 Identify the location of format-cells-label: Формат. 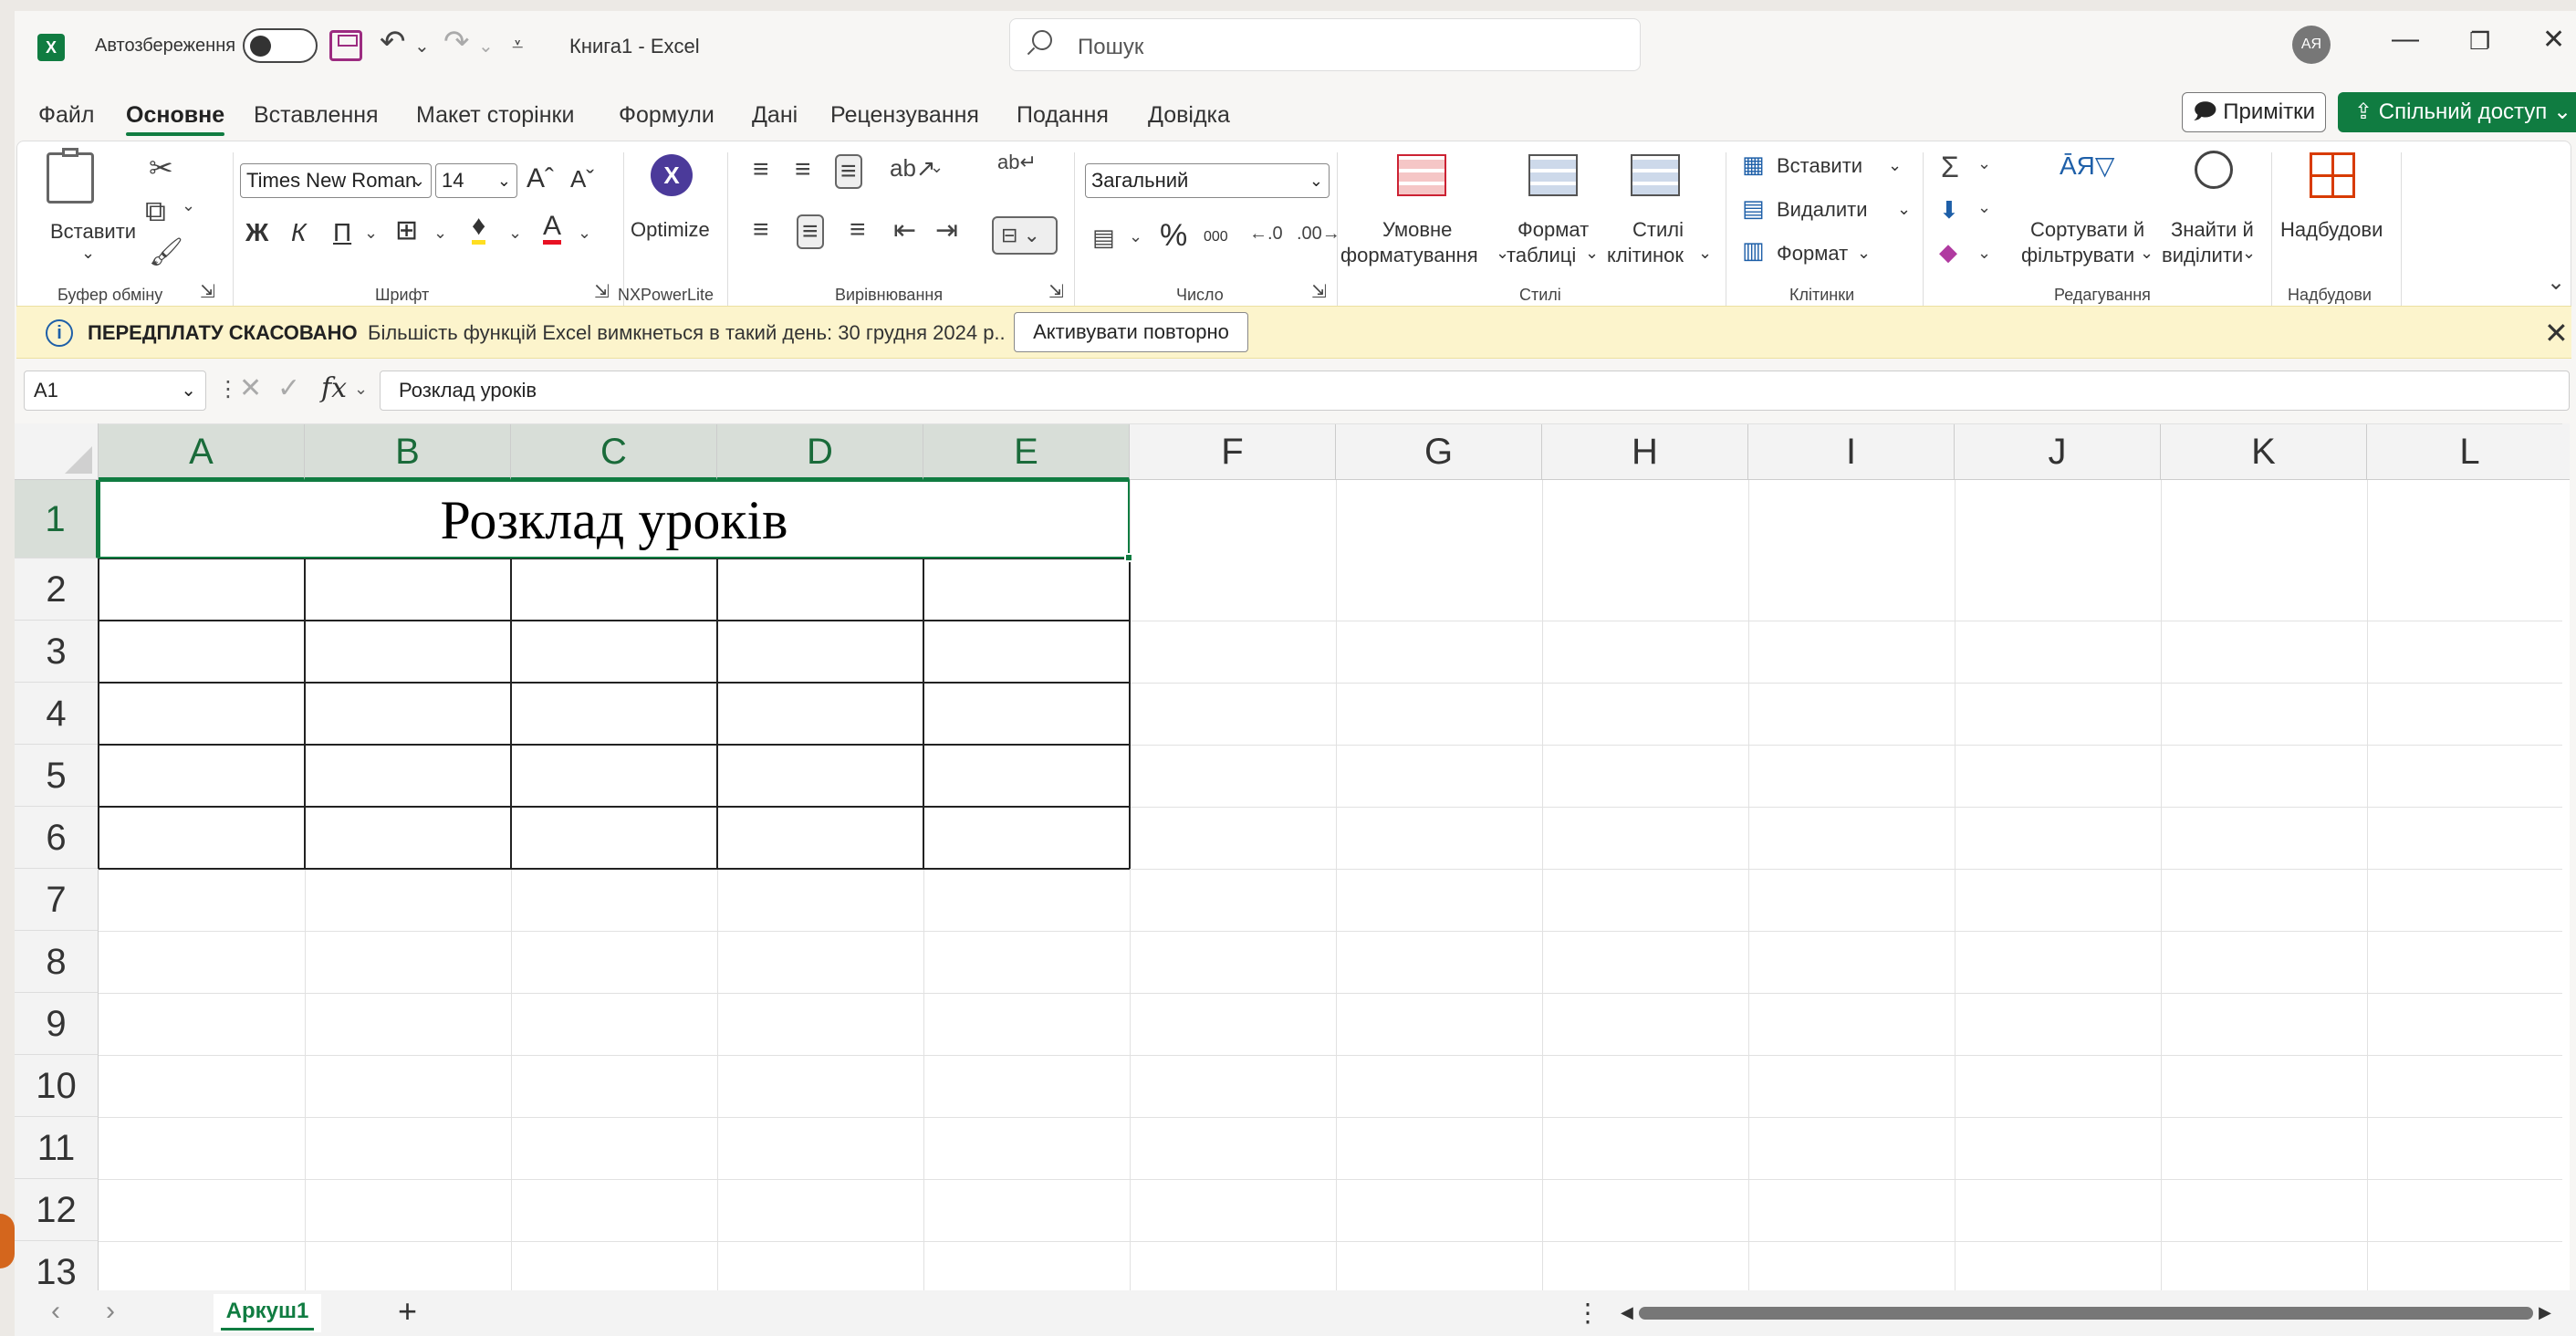
(1812, 254).